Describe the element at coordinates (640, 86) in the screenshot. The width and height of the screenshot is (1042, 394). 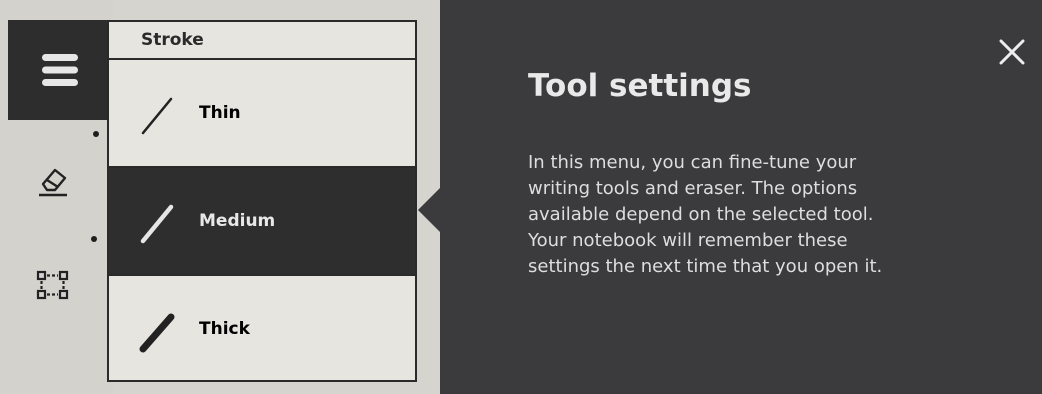
I see `help-title: Tool settings` at that location.